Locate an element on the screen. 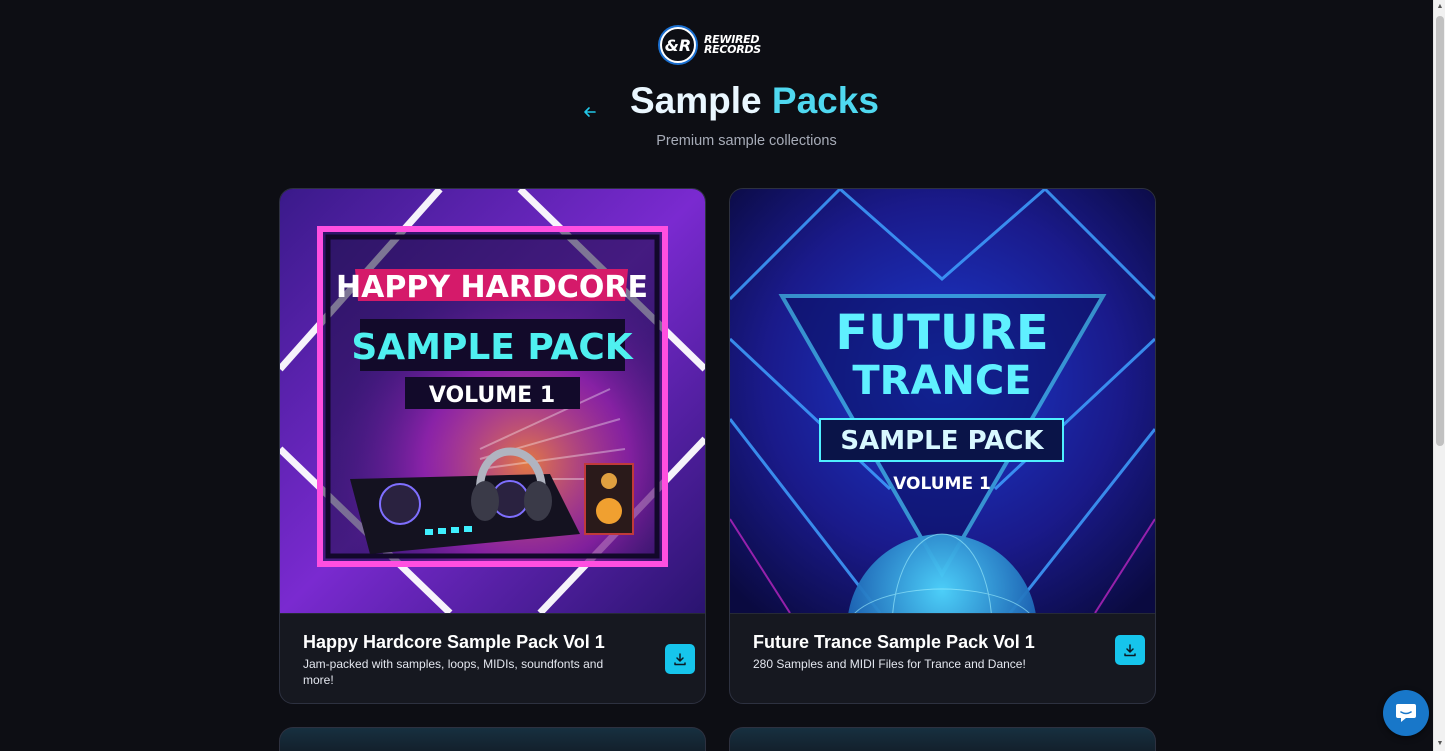  pack-title: Happy Hardcore Sample Pack Vol 1 is located at coordinates (454, 642).